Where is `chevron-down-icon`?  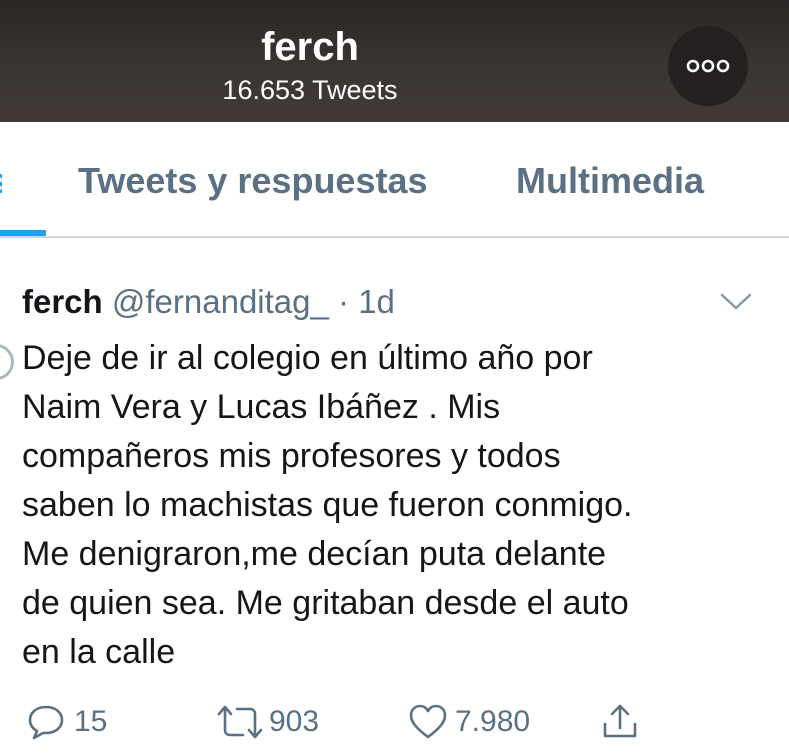
chevron-down-icon is located at coordinates (736, 302).